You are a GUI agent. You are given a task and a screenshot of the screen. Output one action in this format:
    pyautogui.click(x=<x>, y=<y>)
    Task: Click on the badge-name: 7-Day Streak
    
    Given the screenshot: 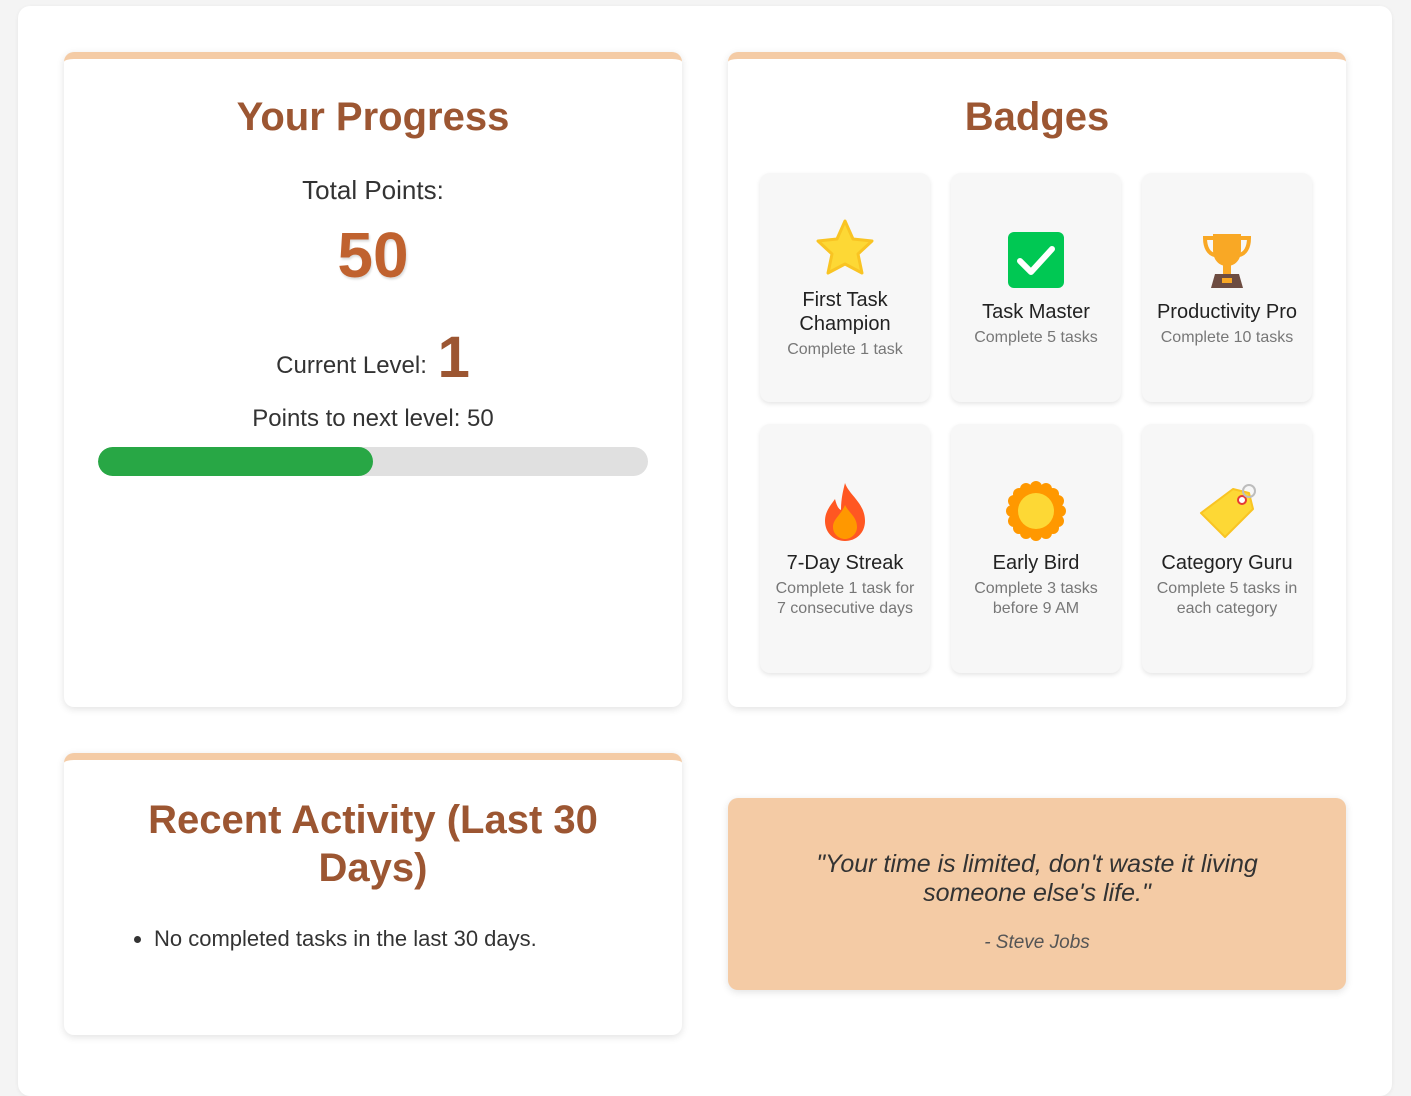 What is the action you would take?
    pyautogui.click(x=845, y=562)
    